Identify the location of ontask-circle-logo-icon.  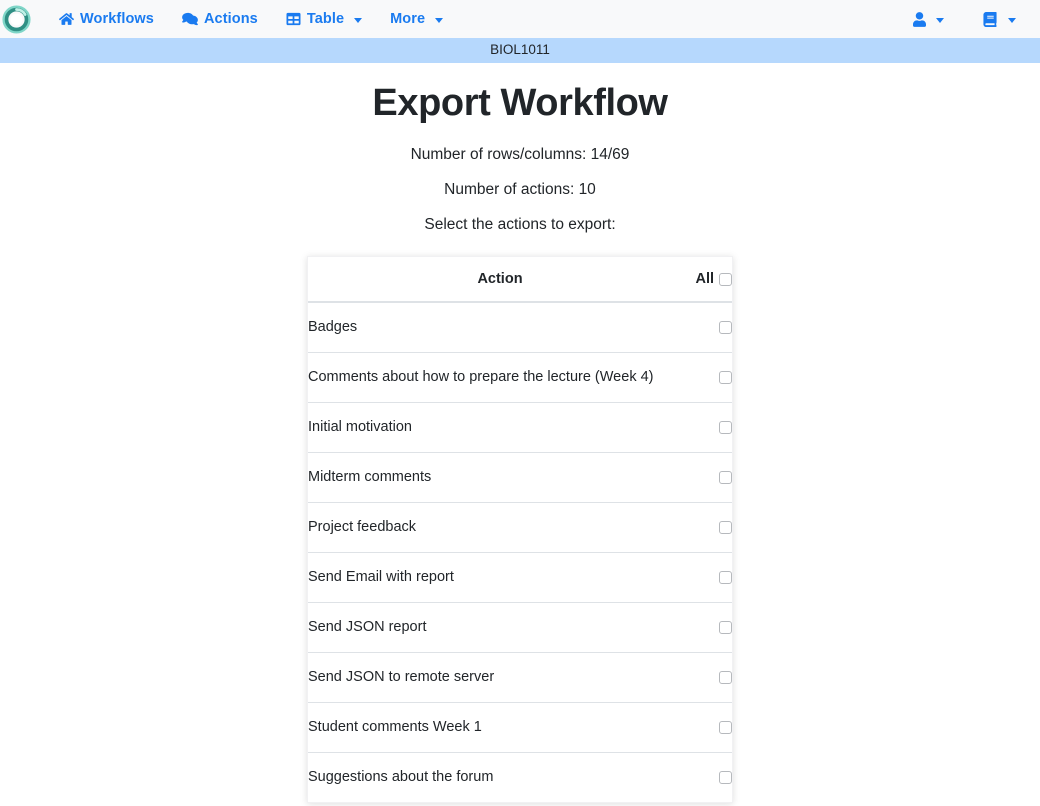
(16, 19).